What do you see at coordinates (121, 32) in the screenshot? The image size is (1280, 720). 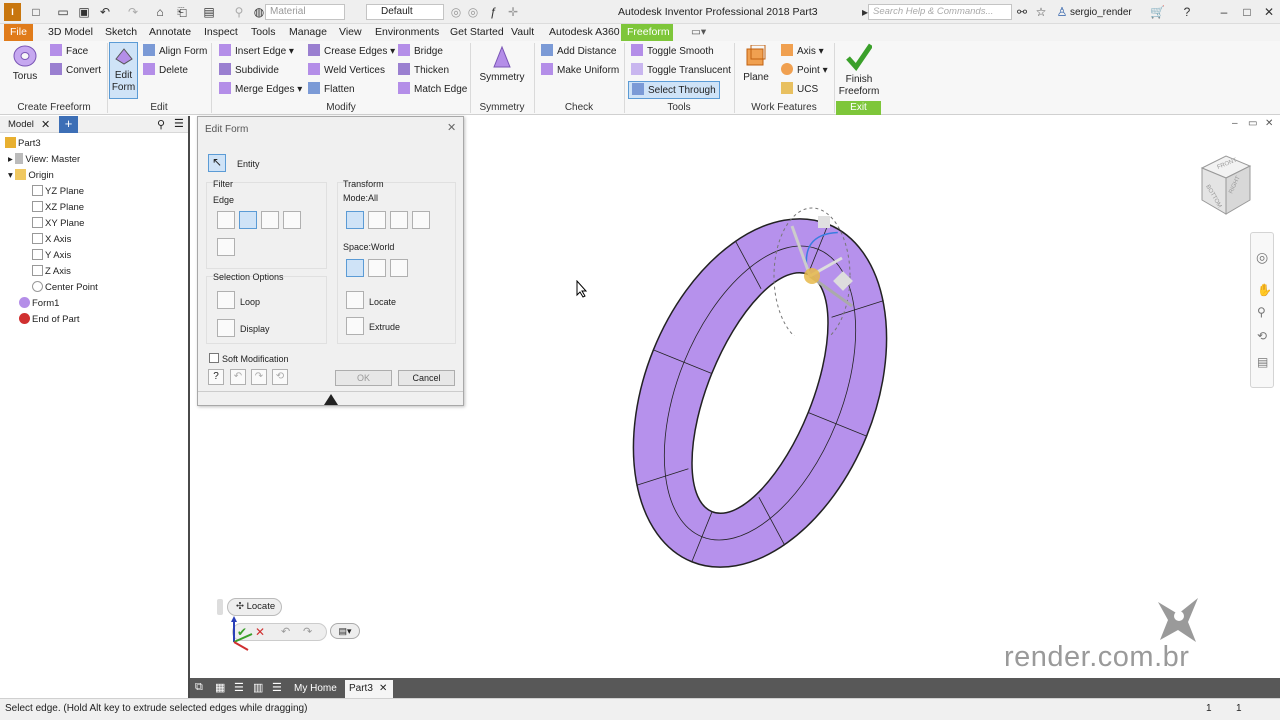 I see `tab-sketch: Sketch` at bounding box center [121, 32].